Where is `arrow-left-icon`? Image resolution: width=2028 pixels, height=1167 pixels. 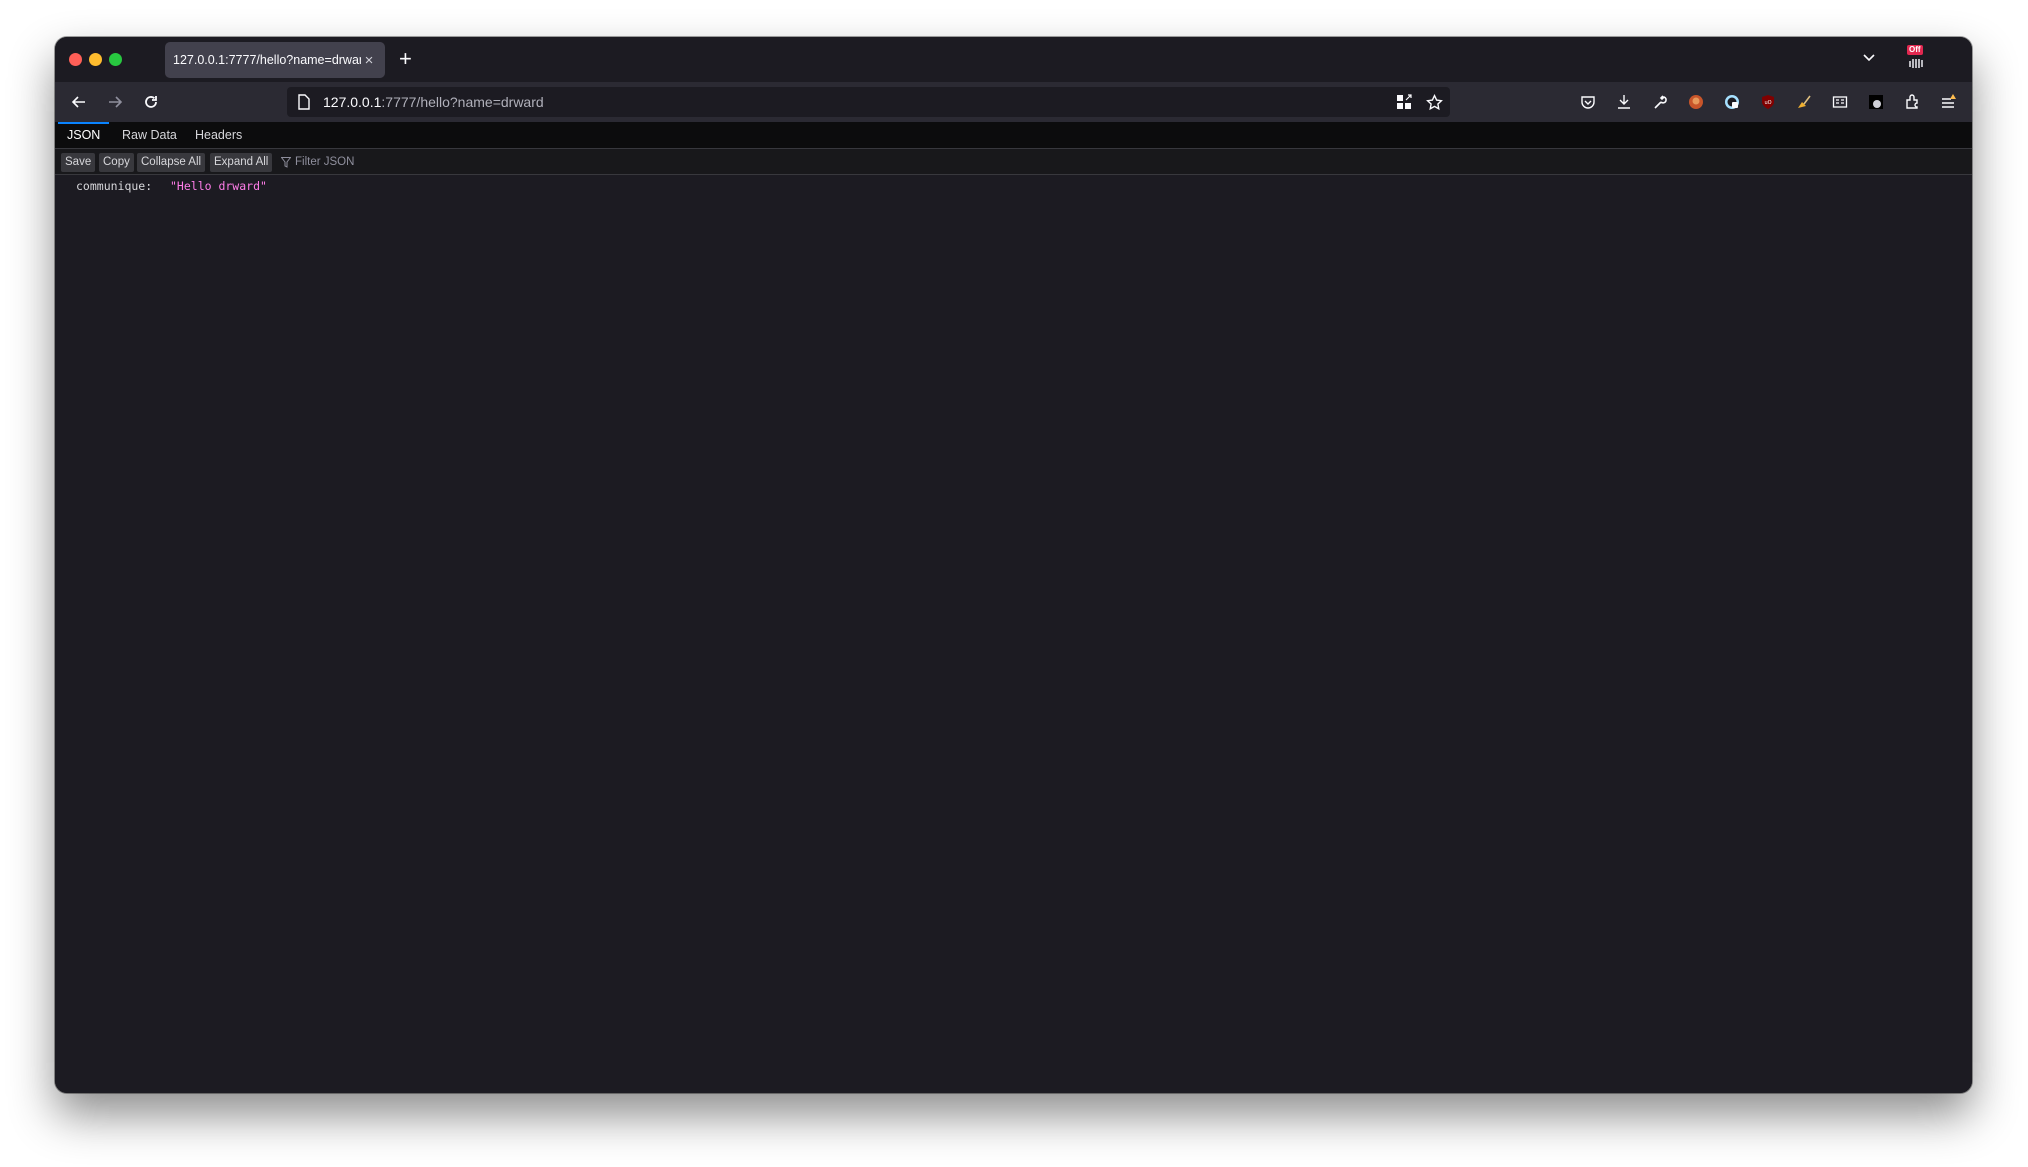
arrow-left-icon is located at coordinates (78, 102).